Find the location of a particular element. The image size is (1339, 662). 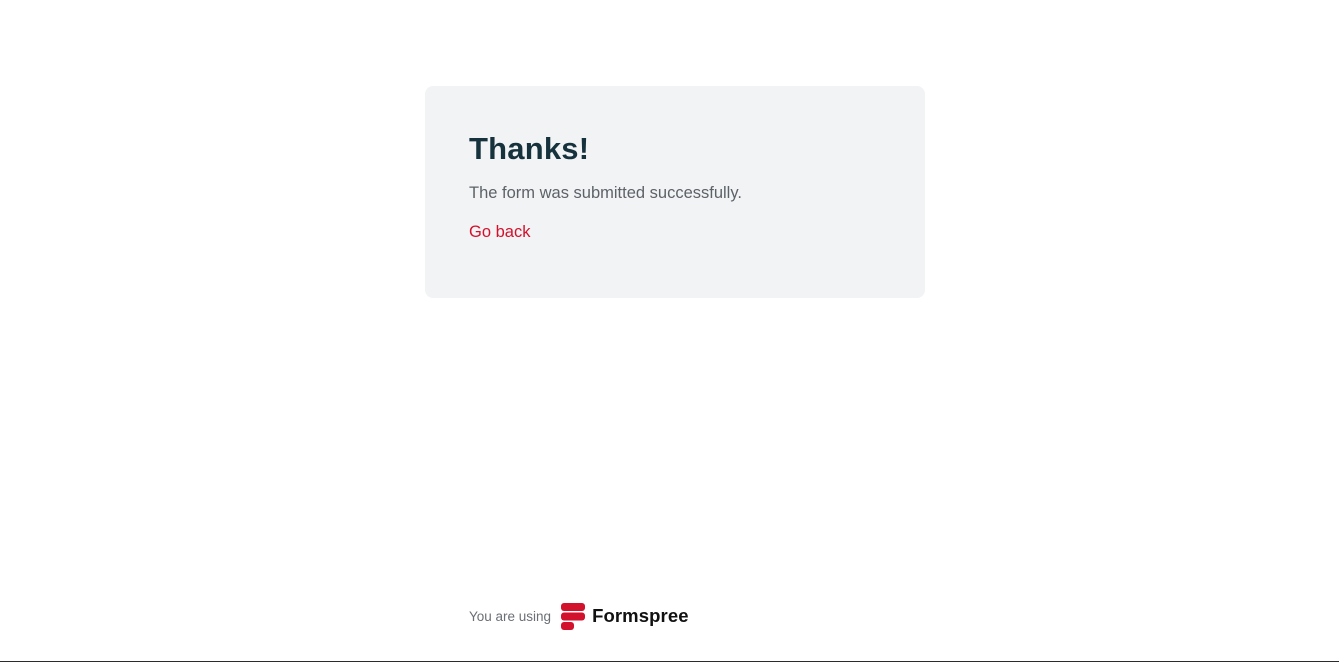

brand-name: Formspree is located at coordinates (640, 616).